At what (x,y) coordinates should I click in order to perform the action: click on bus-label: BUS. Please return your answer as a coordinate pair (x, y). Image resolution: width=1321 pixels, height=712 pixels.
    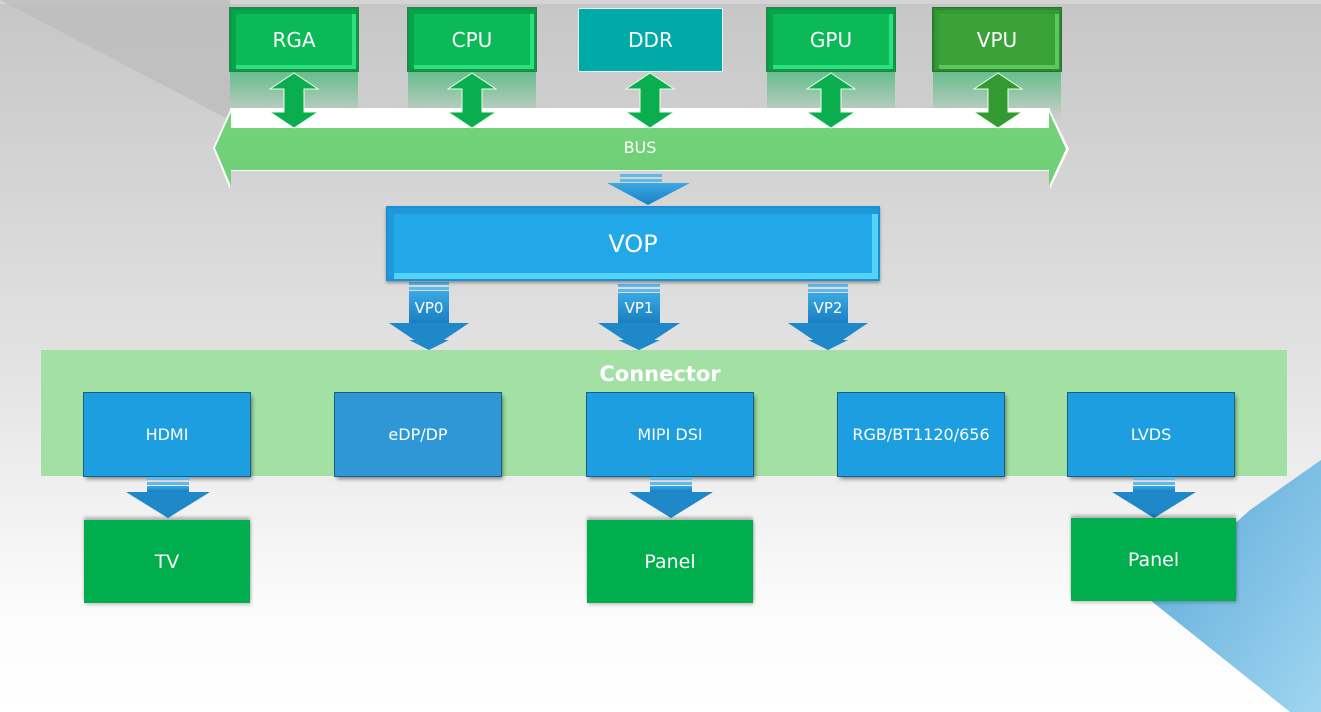
    Looking at the image, I should click on (640, 147).